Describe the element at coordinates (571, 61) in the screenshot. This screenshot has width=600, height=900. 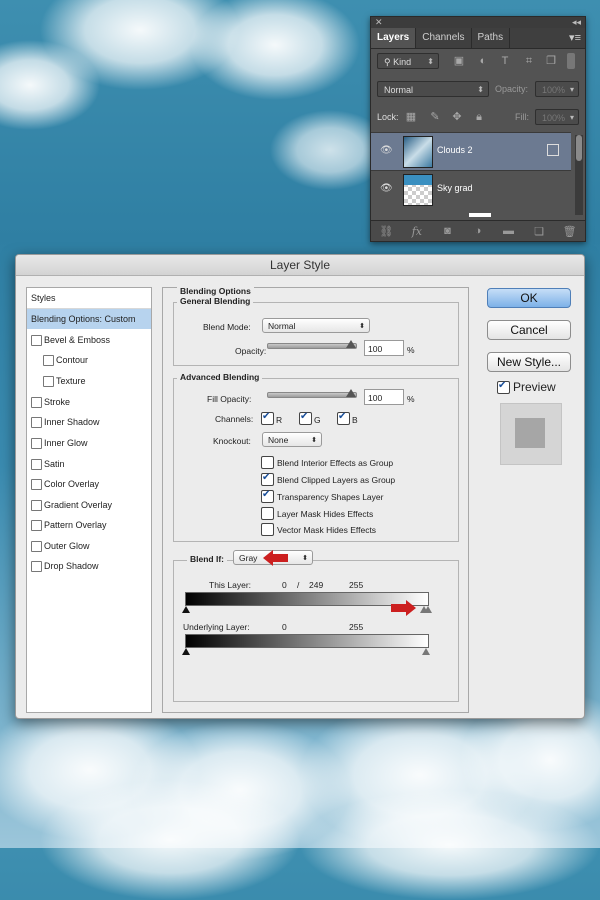
I see `filter-toggle` at that location.